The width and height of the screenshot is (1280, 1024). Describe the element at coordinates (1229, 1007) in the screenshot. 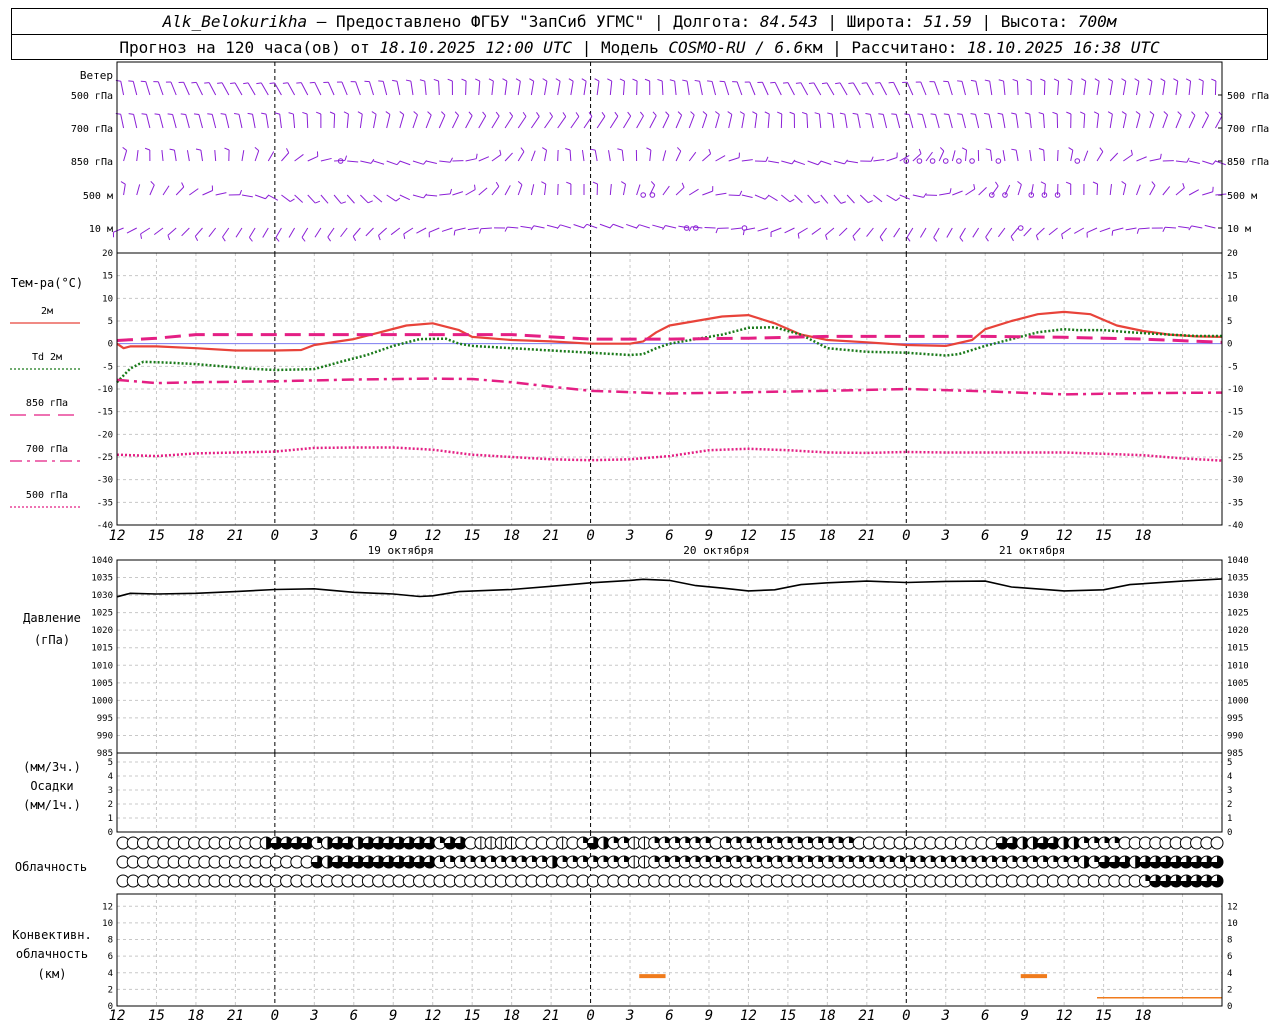

I see `conv-tick-right: 0` at that location.